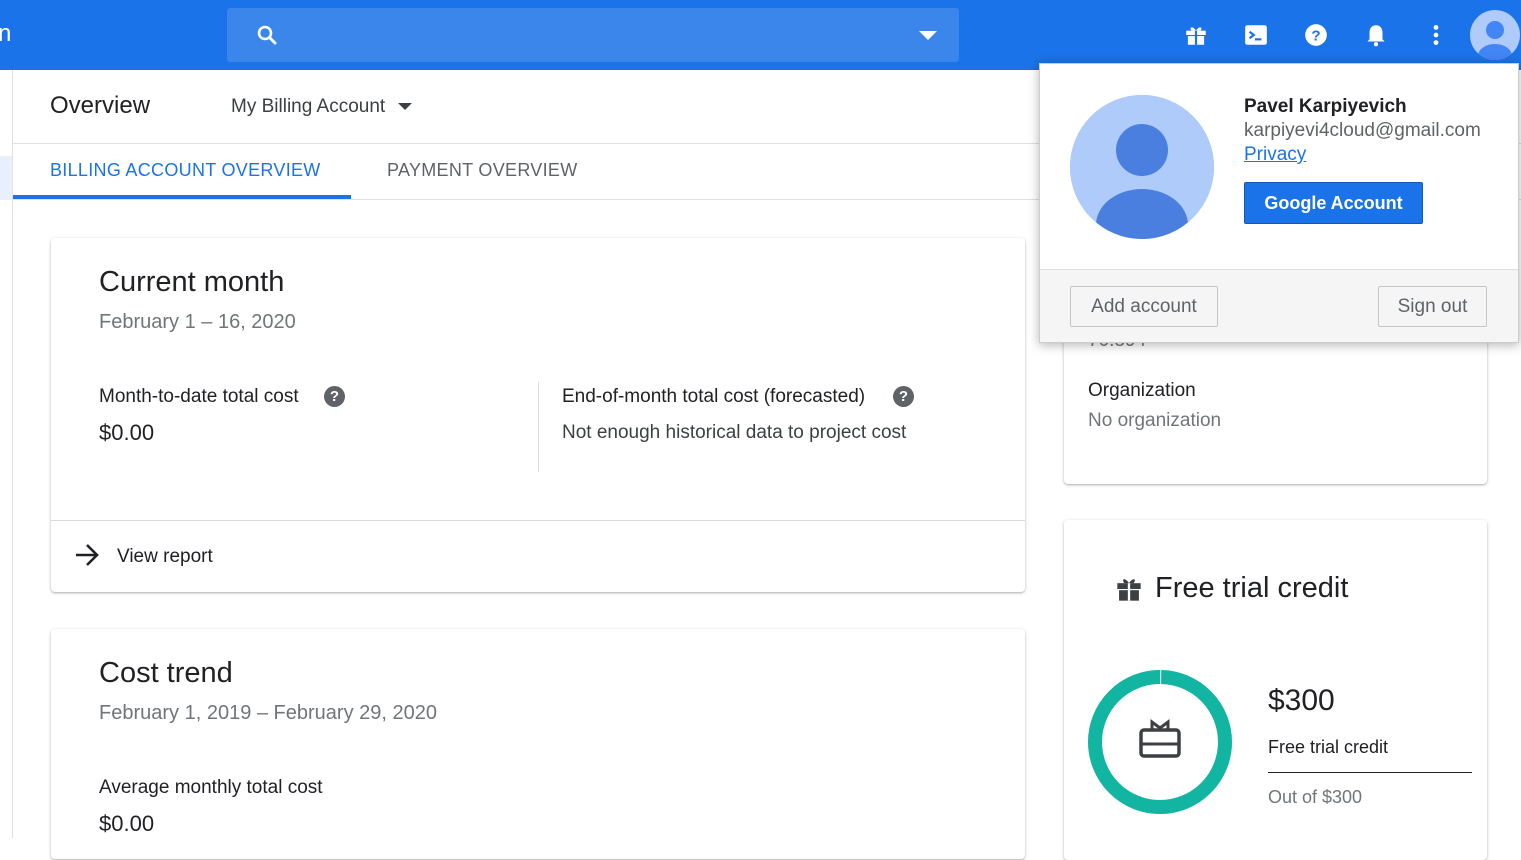  Describe the element at coordinates (1252, 588) in the screenshot. I see `card-title: Free trial credit` at that location.